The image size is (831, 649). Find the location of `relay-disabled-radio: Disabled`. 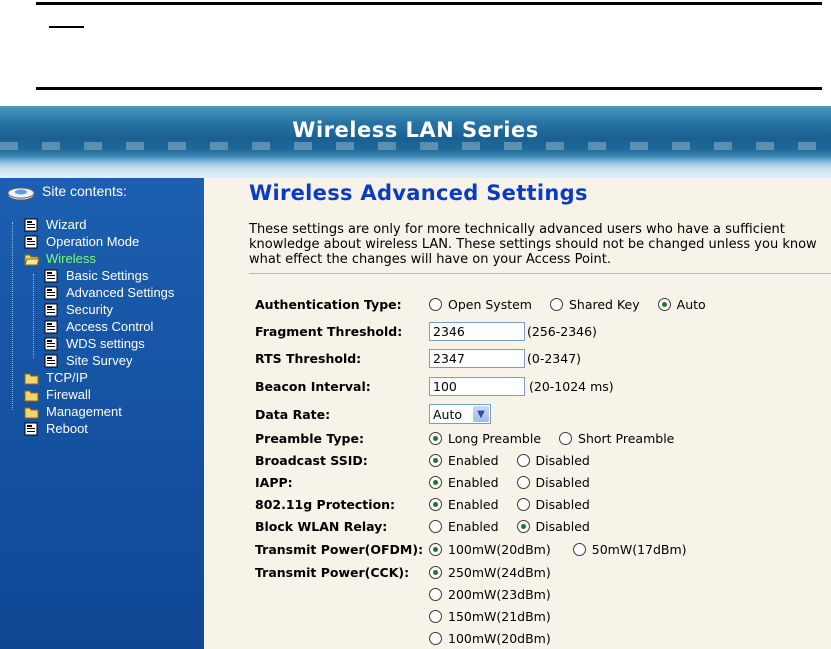

relay-disabled-radio: Disabled is located at coordinates (553, 526).